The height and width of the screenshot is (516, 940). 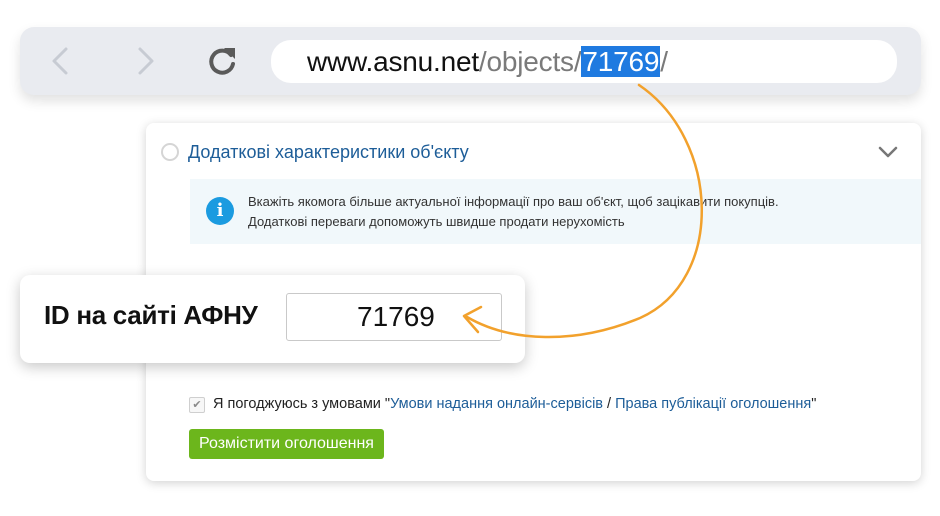 I want to click on url-trailing-slash: /, so click(x=664, y=61).